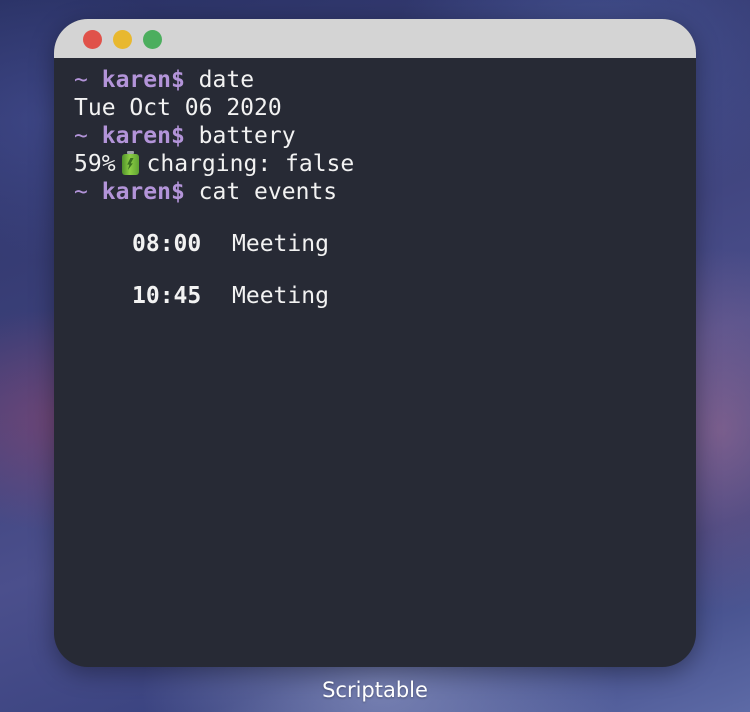  I want to click on command-text: cat events, so click(268, 192).